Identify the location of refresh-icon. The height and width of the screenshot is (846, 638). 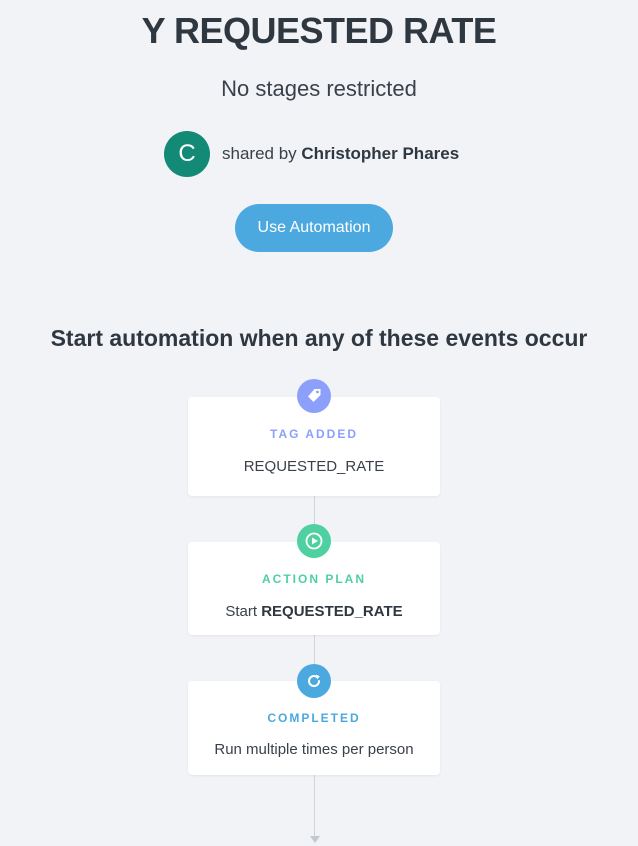
(314, 681).